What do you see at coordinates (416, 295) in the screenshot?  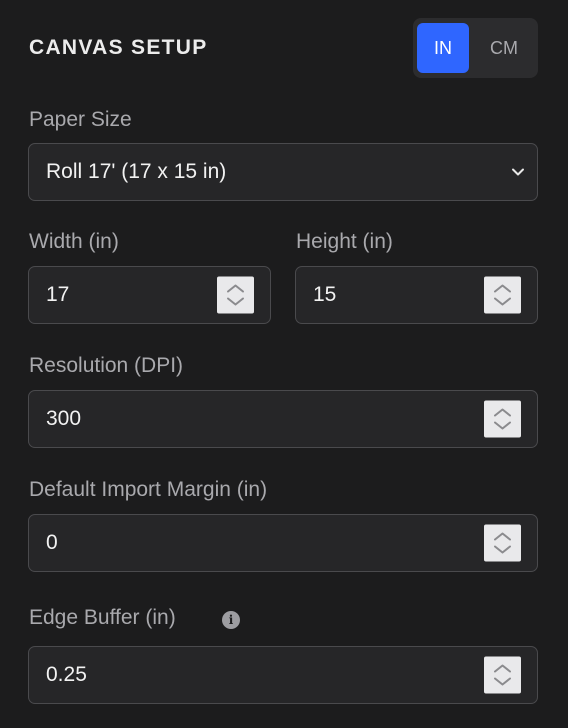 I see `height-input: 15` at bounding box center [416, 295].